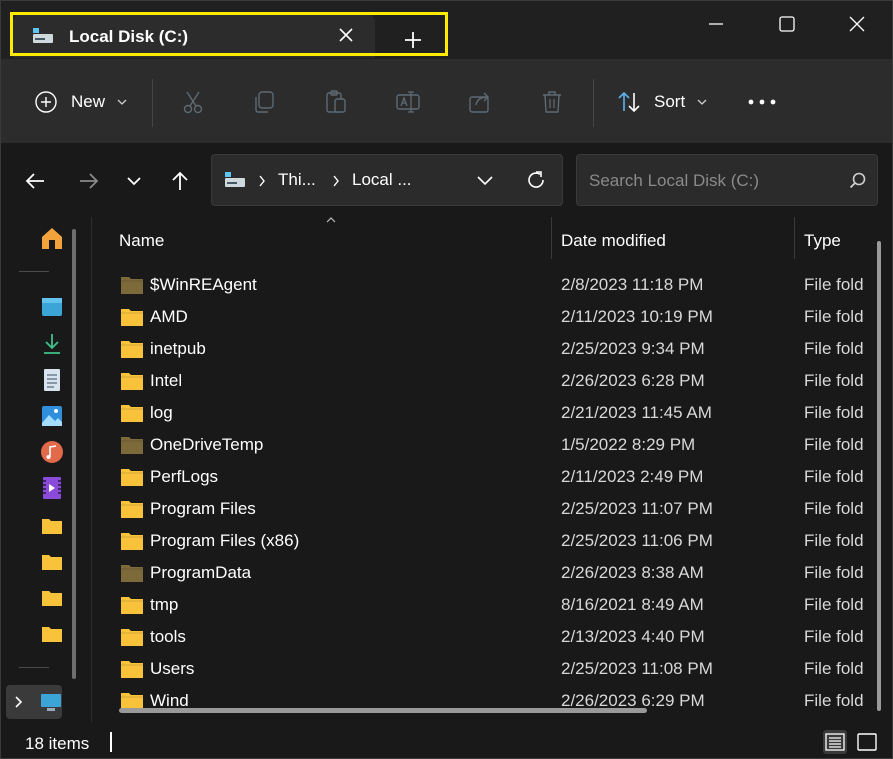  What do you see at coordinates (491, 669) in the screenshot?
I see `file-row: Users 2/25/2023 11:08 PM File fold` at bounding box center [491, 669].